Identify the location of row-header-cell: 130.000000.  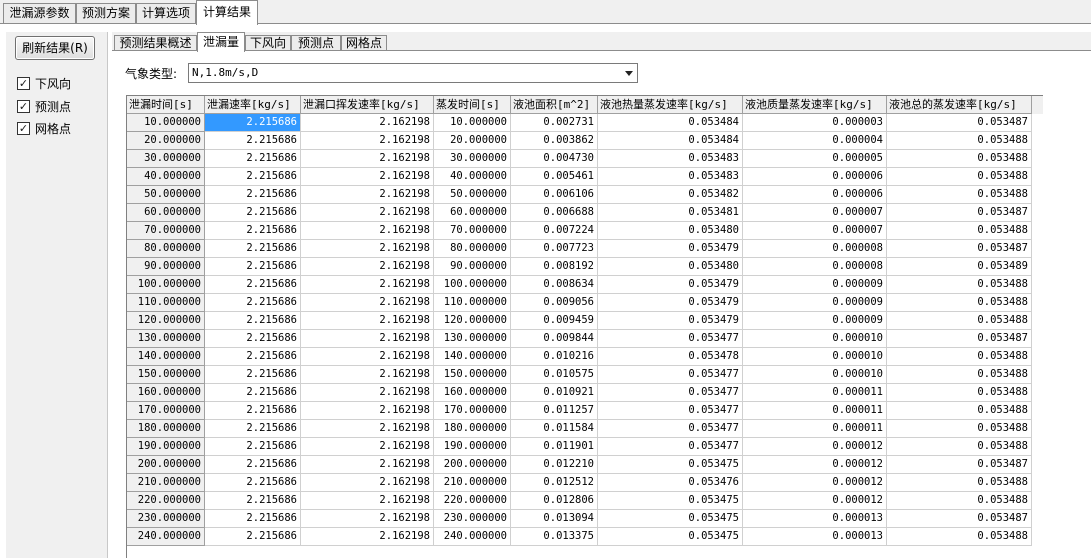
(166, 339).